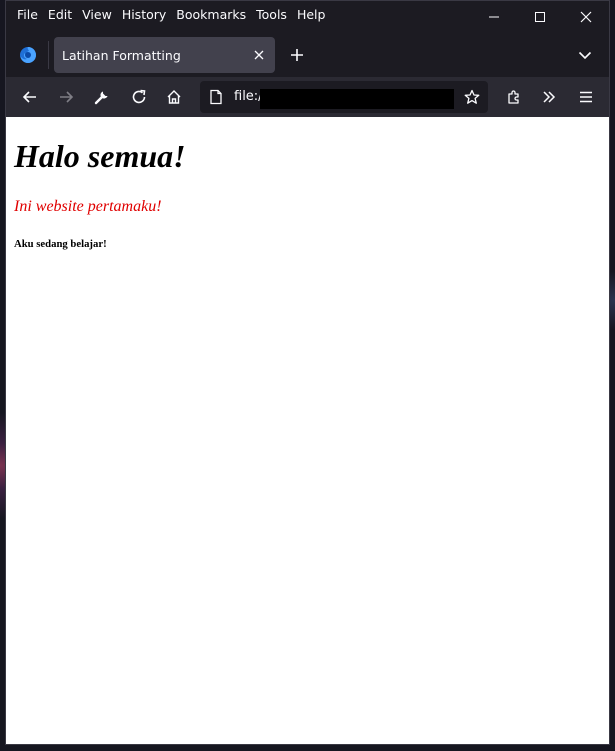 This screenshot has height=751, width=615. I want to click on forward-button, so click(66, 97).